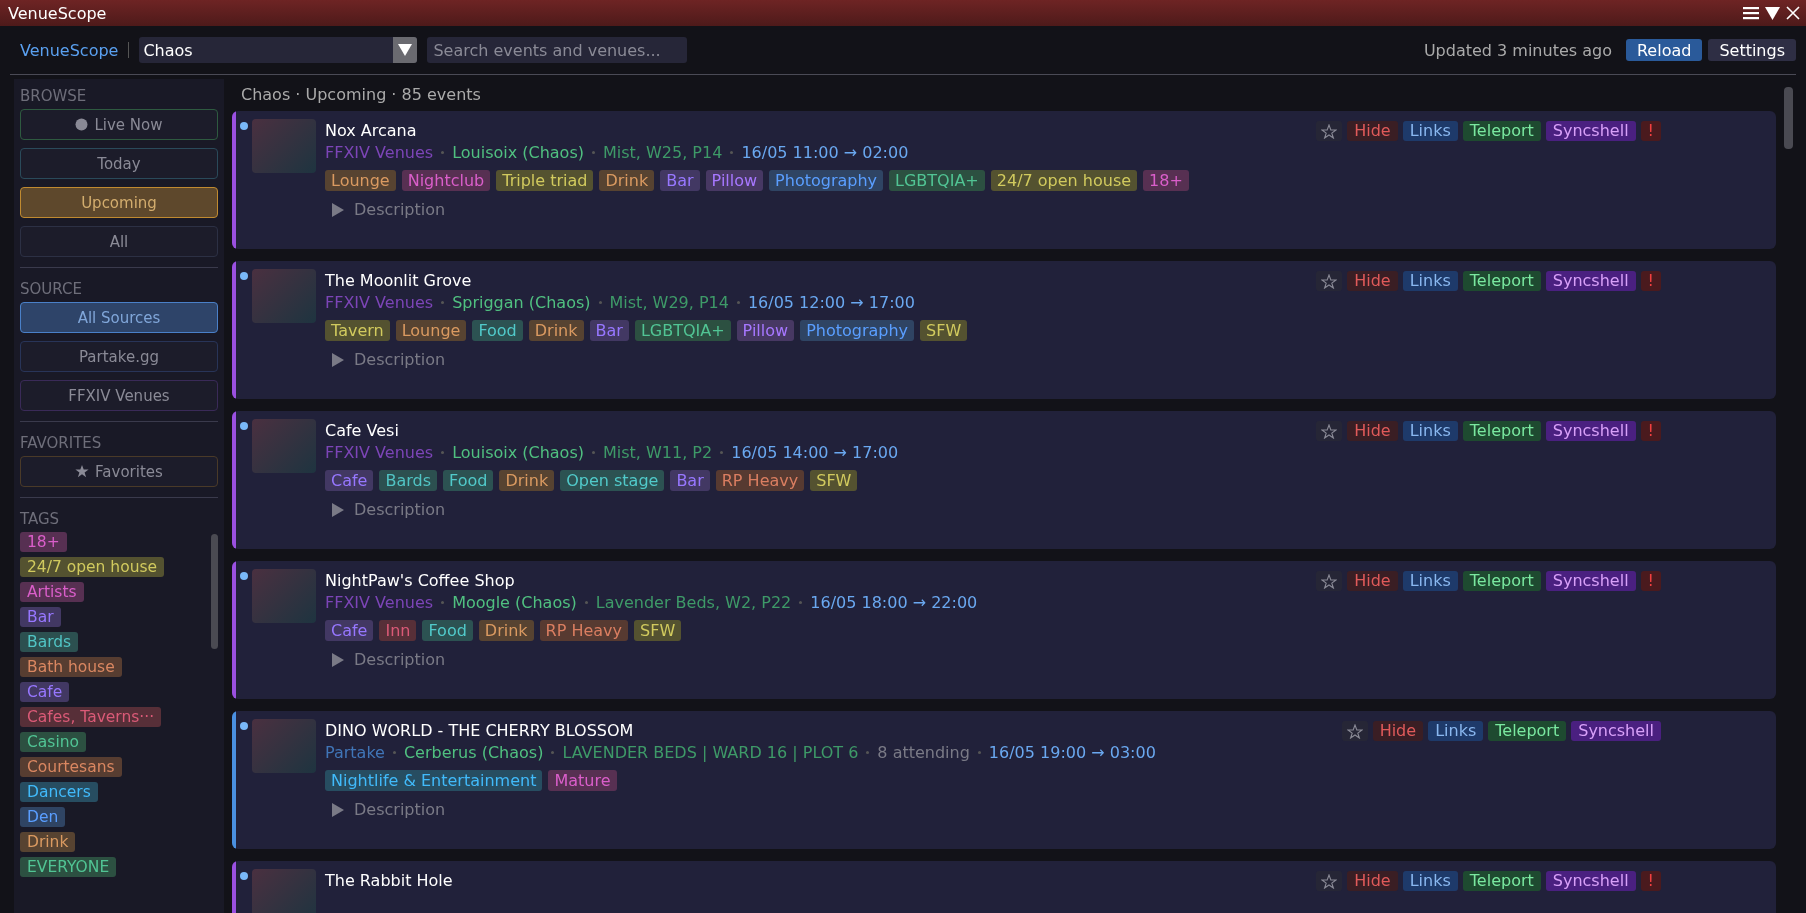 This screenshot has width=1806, height=913. What do you see at coordinates (48, 842) in the screenshot?
I see `tag-filter: Drink` at bounding box center [48, 842].